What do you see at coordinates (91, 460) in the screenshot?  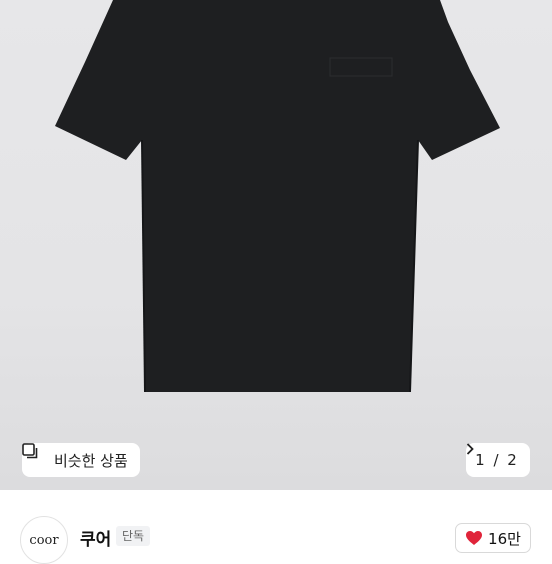 I see `similar-products-label: 비슷한 상품` at bounding box center [91, 460].